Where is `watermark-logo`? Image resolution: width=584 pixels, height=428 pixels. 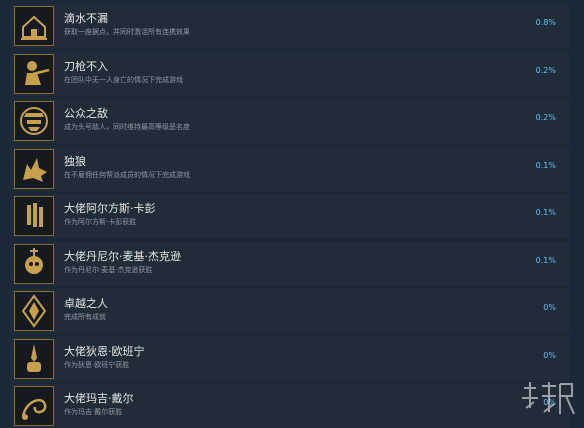
watermark-logo is located at coordinates (548, 400).